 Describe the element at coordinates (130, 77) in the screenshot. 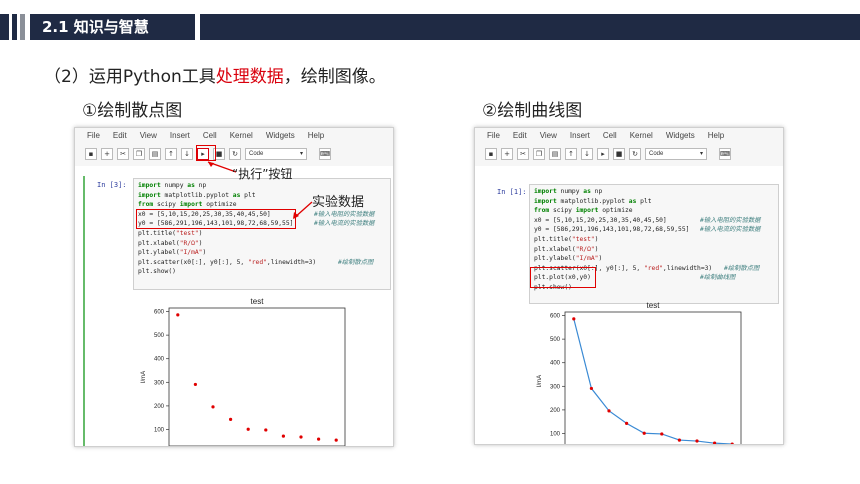

I see `subtitle-prefix: （2）运用Python工具` at that location.